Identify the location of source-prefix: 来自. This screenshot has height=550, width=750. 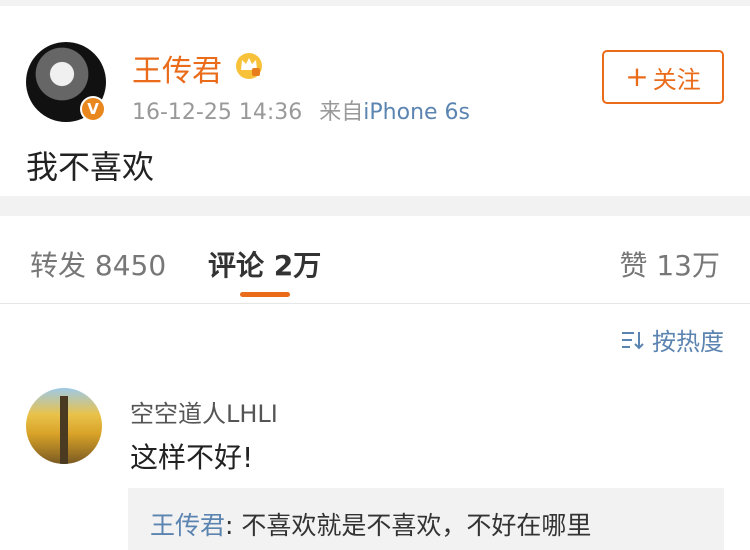
(341, 112).